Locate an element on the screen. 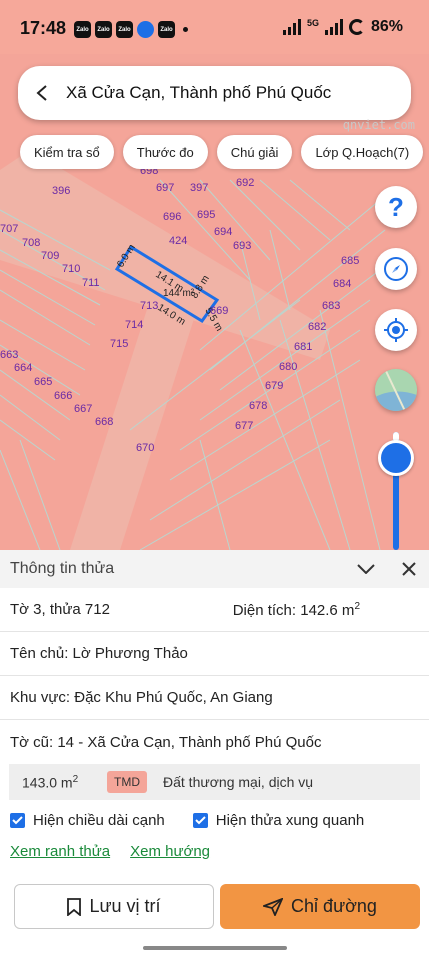 This screenshot has width=429, height=960. opacity-slider-thumb is located at coordinates (396, 458).